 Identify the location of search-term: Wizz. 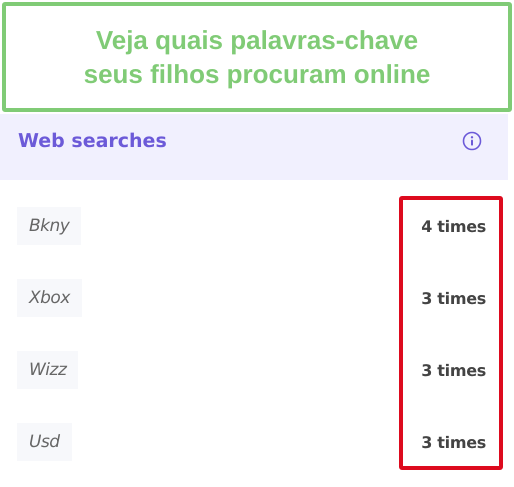
(47, 370).